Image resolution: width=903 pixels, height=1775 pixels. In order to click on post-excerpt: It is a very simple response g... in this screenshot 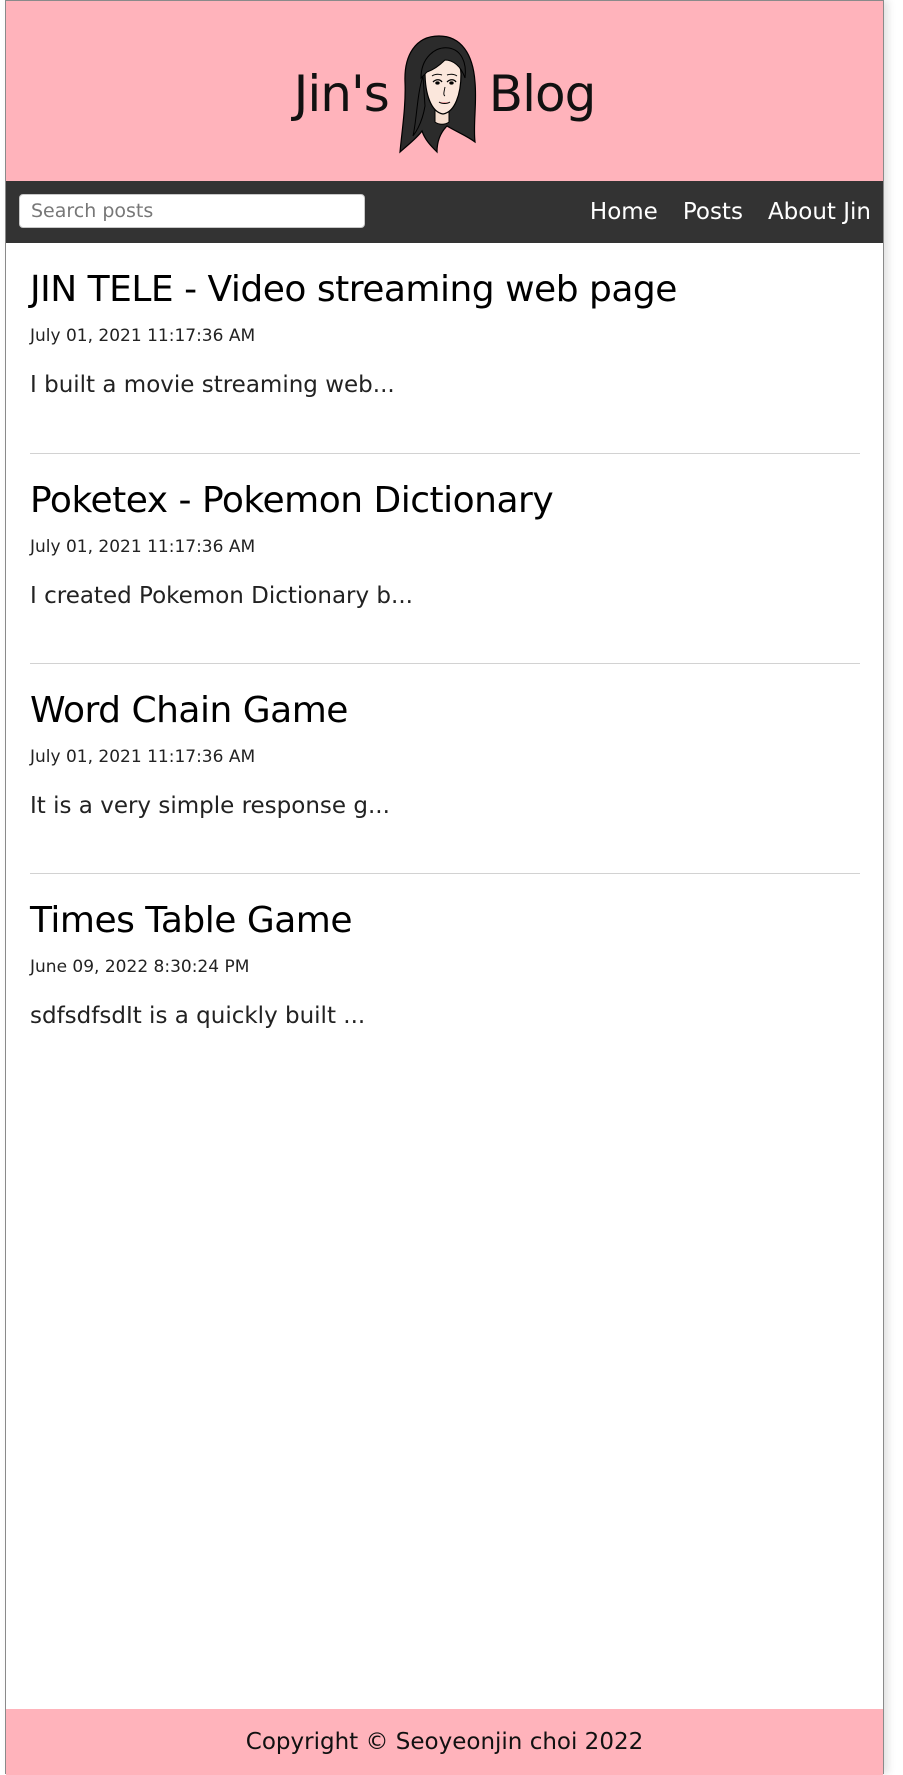, I will do `click(210, 806)`.